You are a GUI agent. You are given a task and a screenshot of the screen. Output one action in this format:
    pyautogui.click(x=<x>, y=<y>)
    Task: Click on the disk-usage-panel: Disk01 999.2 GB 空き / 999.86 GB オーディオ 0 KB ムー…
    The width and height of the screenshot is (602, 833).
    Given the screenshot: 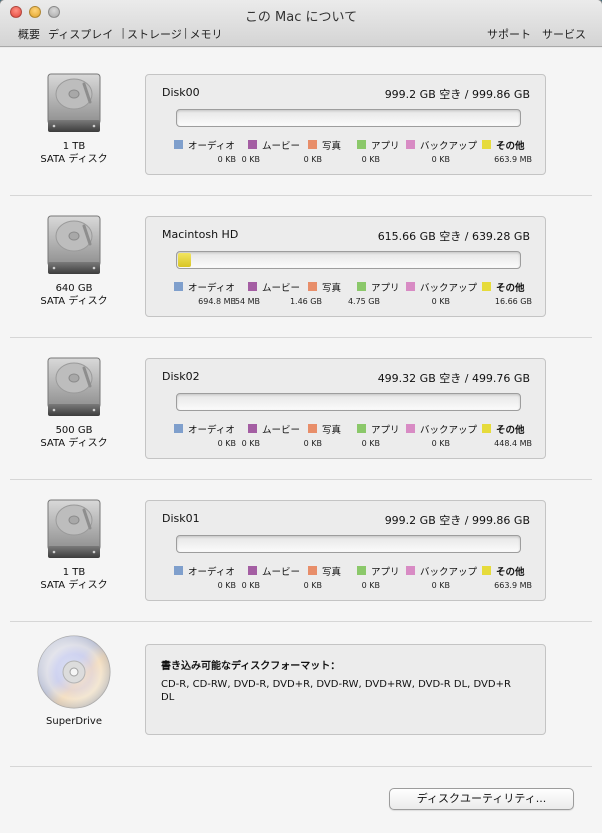 What is the action you would take?
    pyautogui.click(x=345, y=550)
    